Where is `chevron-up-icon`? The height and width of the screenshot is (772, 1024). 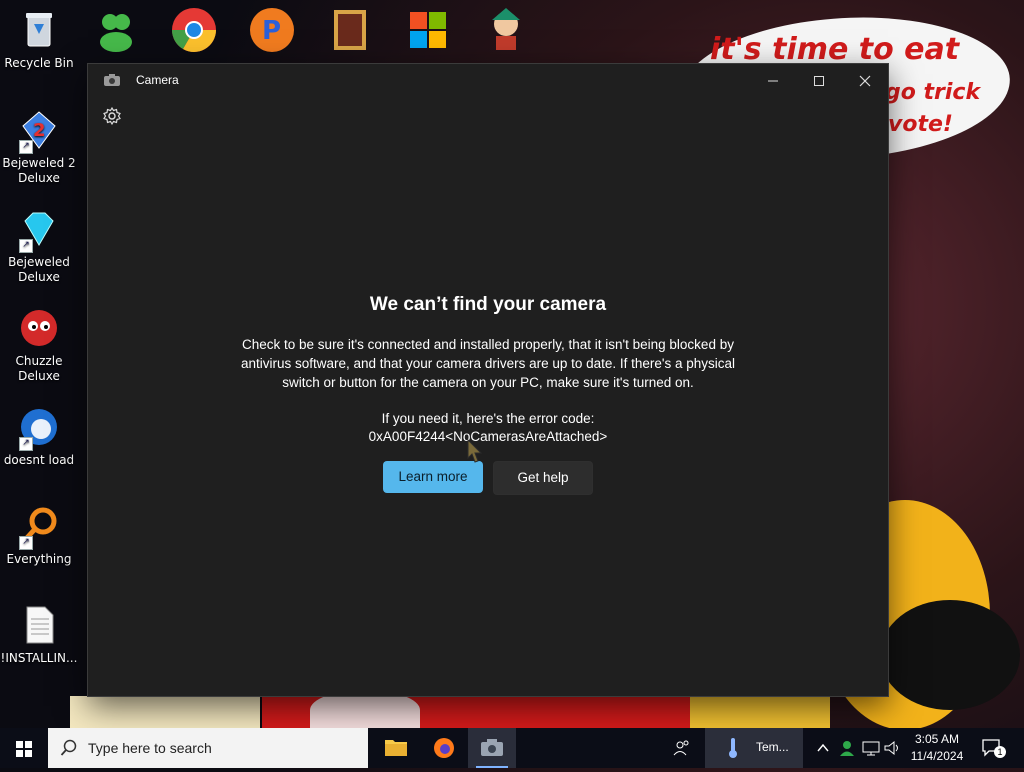 chevron-up-icon is located at coordinates (823, 748).